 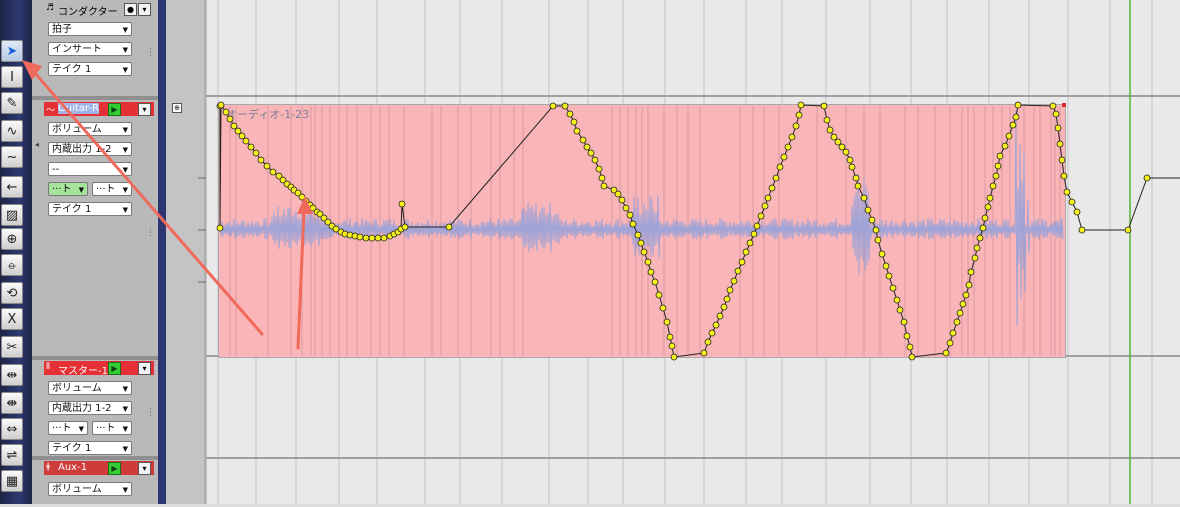 I want to click on conductor-insert-select: インサート ▼, so click(x=90, y=49).